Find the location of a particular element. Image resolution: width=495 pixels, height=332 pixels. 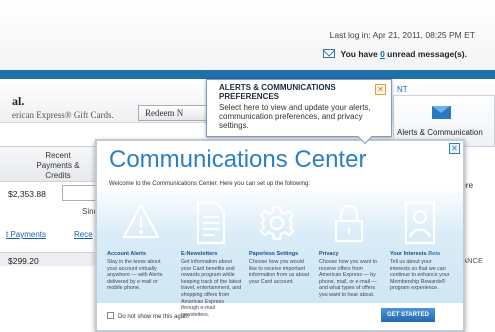

promo-title: al. is located at coordinates (18, 101).